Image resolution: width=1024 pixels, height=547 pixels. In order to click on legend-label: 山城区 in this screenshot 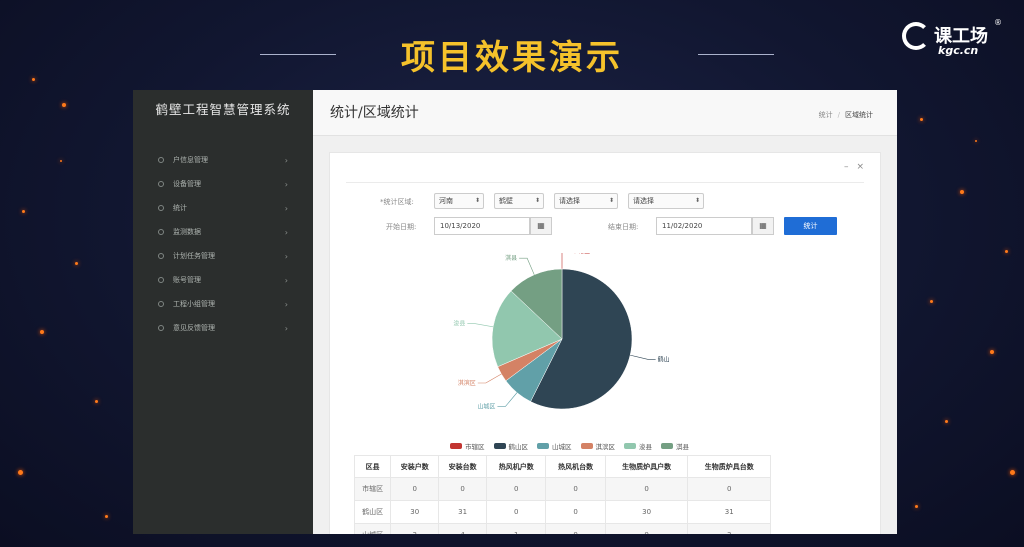, I will do `click(562, 447)`.